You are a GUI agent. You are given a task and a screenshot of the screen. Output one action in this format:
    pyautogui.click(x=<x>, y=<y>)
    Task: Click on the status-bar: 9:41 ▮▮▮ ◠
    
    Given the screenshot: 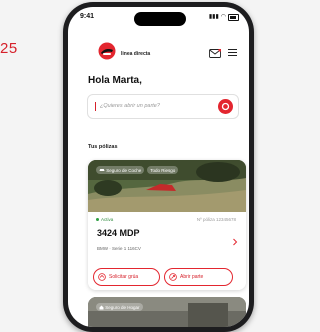 What is the action you would take?
    pyautogui.click(x=158, y=18)
    